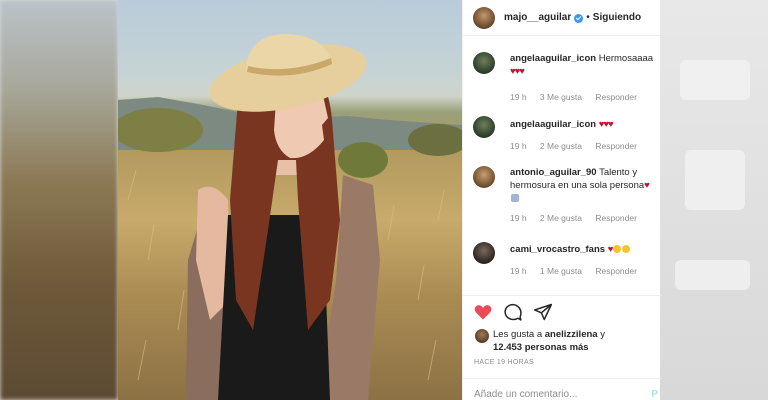 The image size is (768, 400). What do you see at coordinates (482, 336) in the screenshot?
I see `liker-avatar` at bounding box center [482, 336].